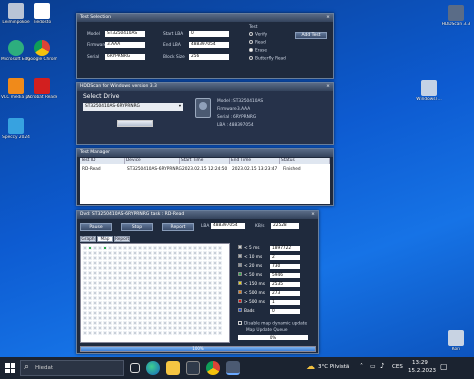 The height and width of the screenshot is (379, 474). I want to click on tab-graph: Graph, so click(88, 239).